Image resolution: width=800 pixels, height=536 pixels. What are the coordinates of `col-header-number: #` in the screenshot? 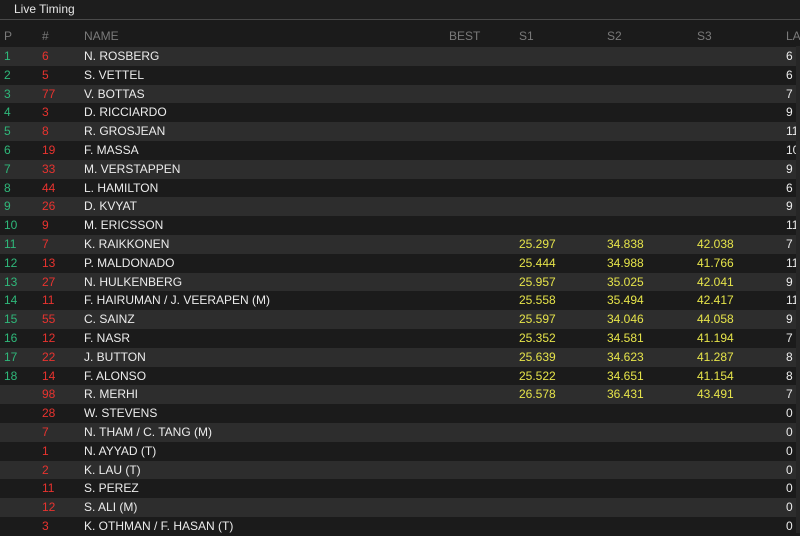 It's located at (45, 36).